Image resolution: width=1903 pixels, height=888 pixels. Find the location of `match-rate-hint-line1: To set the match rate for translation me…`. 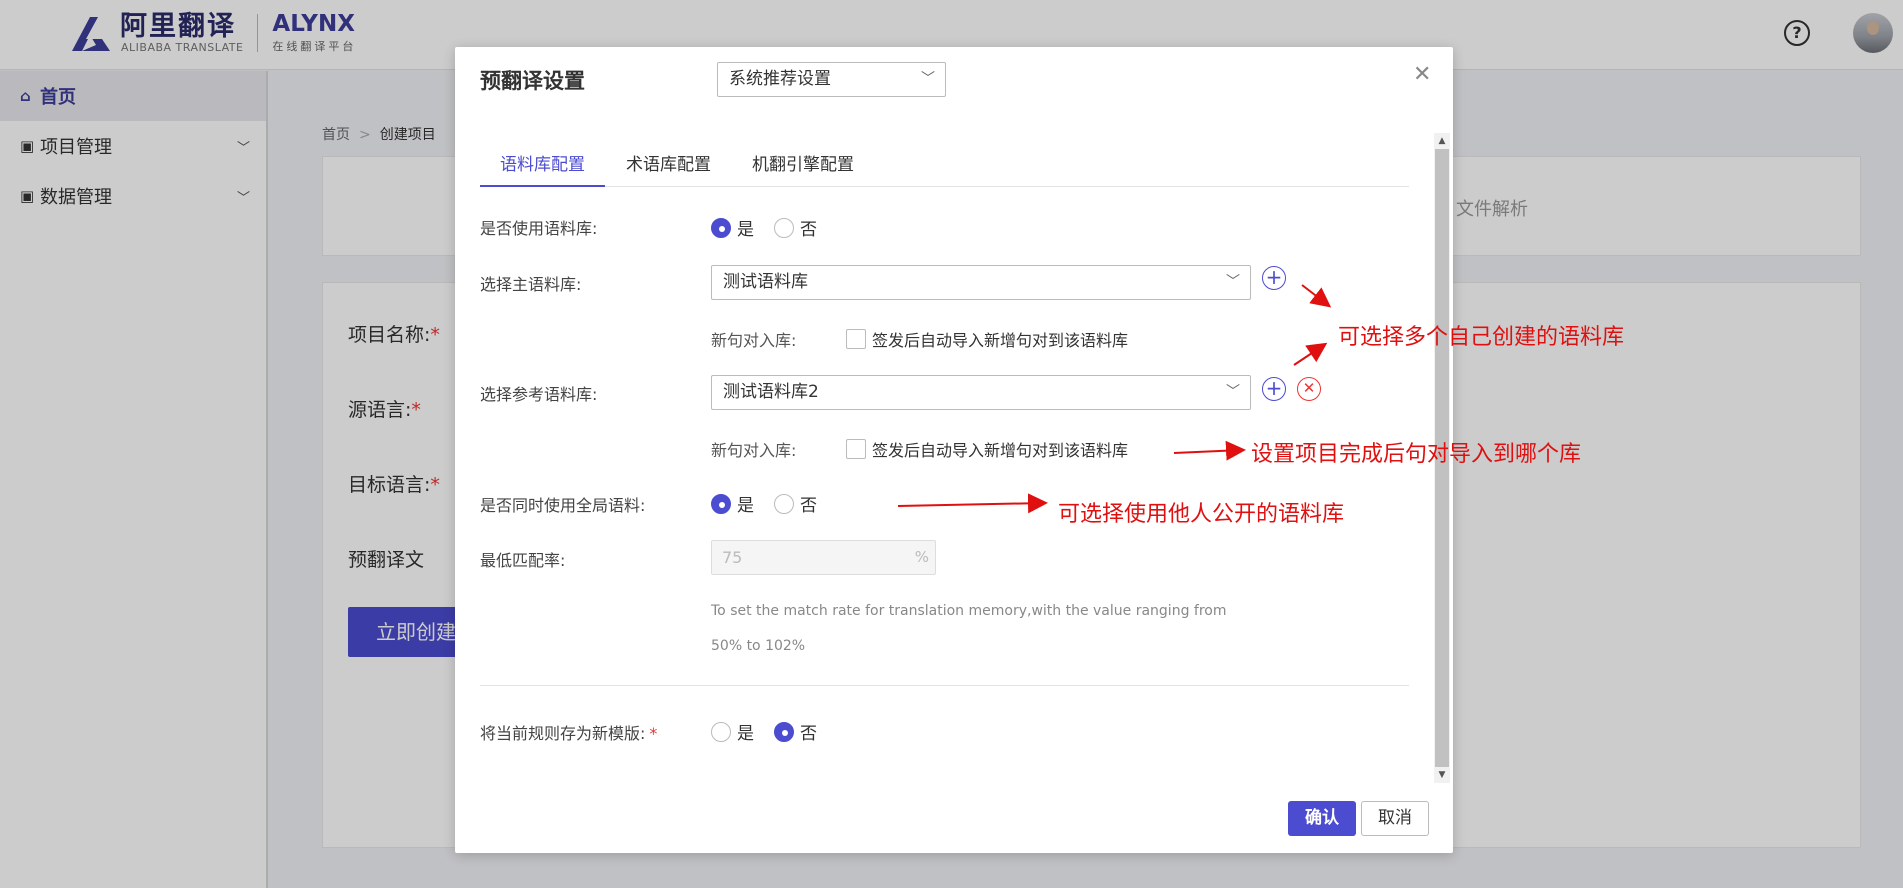

match-rate-hint-line1: To set the match rate for translation me… is located at coordinates (969, 611).